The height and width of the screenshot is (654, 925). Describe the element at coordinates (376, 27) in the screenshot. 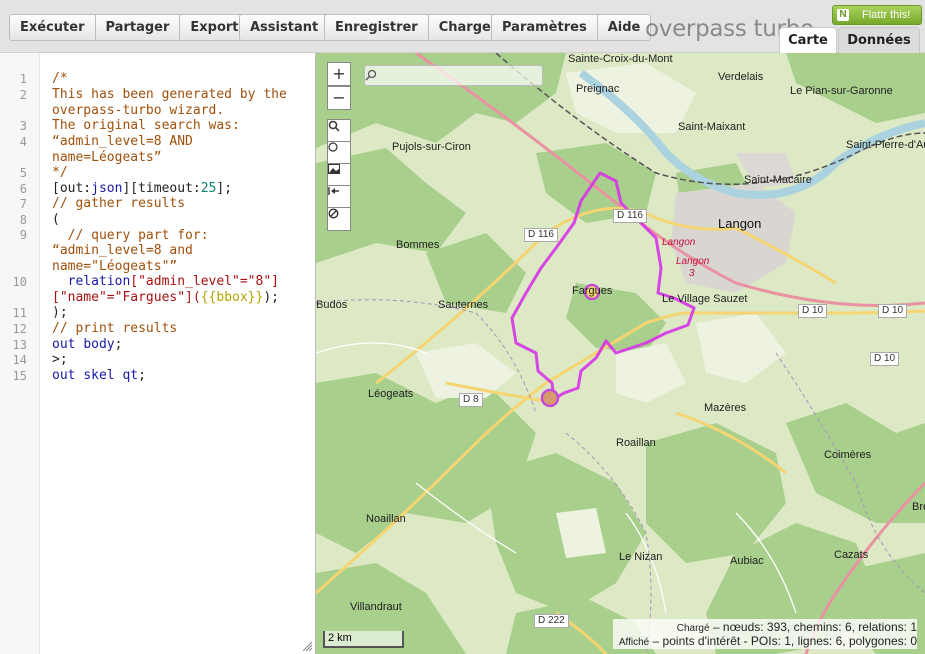

I see `save-button: Enregistrer` at that location.